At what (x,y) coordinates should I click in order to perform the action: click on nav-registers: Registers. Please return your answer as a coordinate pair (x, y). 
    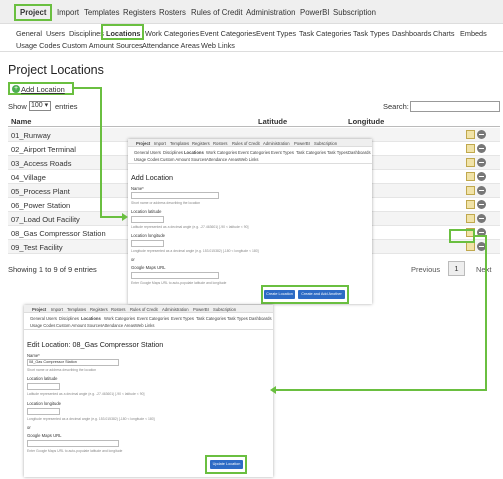
    Looking at the image, I should click on (139, 12).